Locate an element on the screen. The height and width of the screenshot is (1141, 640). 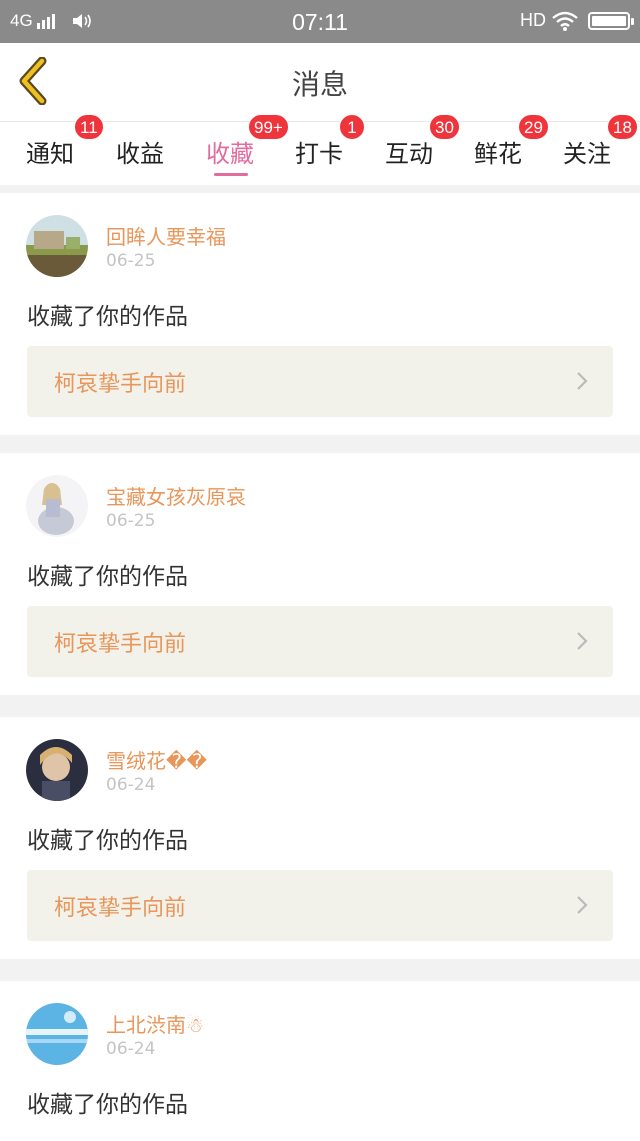
unread-badge: 30 is located at coordinates (444, 127).